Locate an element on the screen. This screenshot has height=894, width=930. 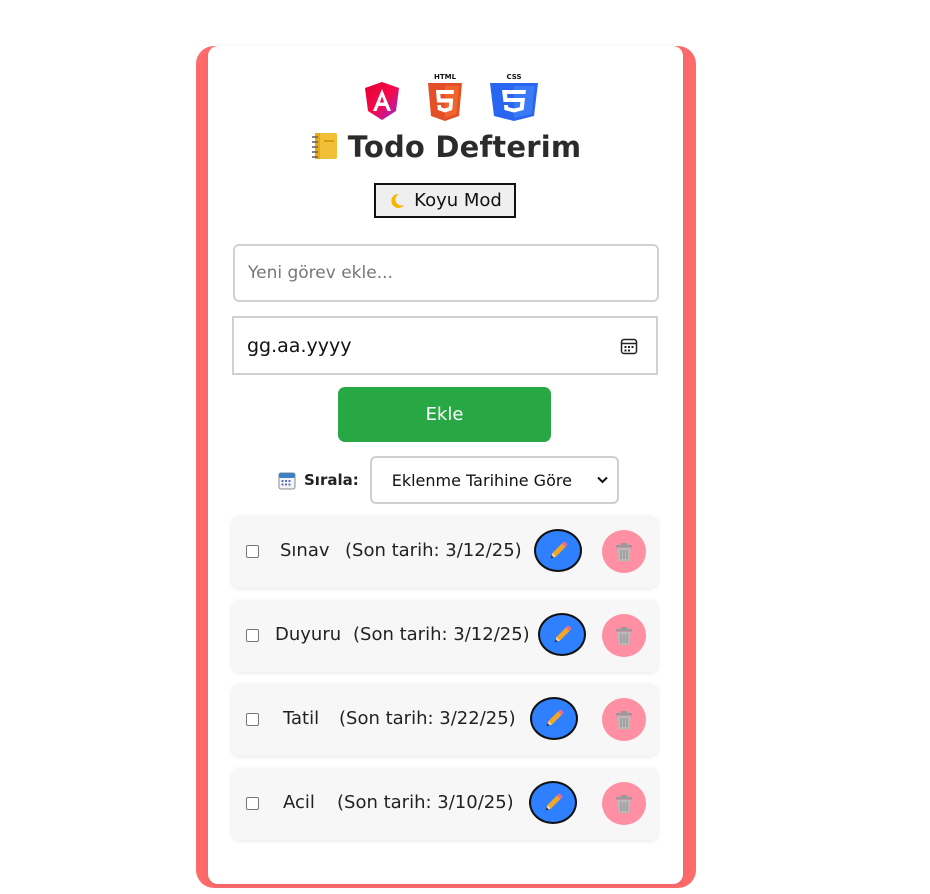
todo-due-date: (Son tarih: 3/22/25) is located at coordinates (427, 718).